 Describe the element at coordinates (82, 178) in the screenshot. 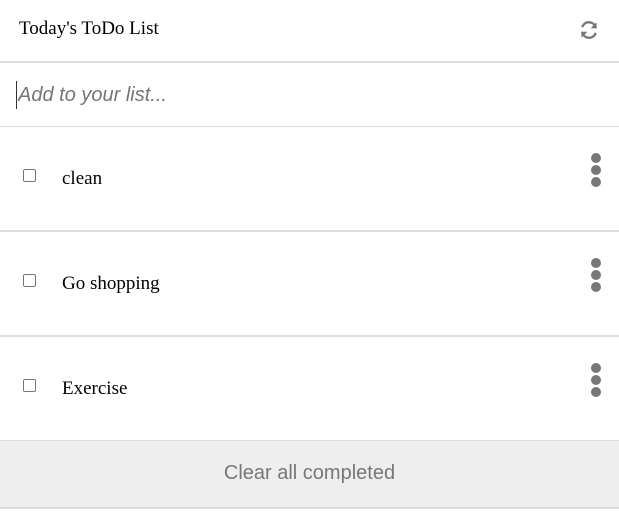

I see `todo-label: clean` at that location.